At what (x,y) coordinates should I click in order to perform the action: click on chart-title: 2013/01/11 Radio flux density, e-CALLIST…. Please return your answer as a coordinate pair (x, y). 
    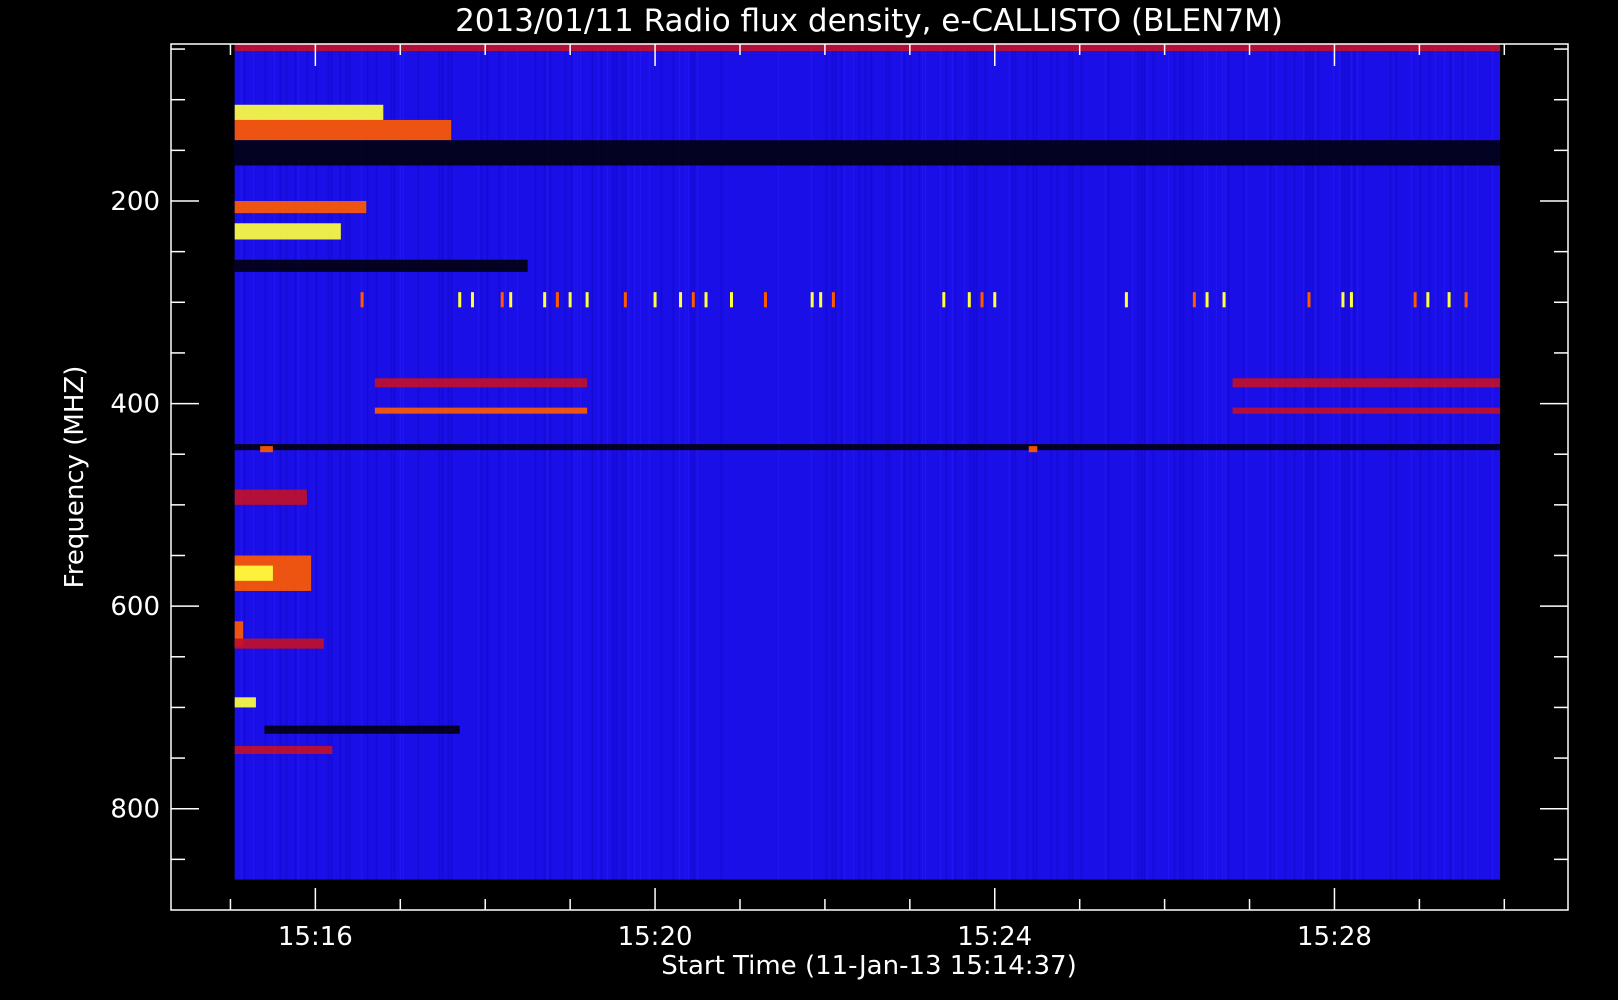
    Looking at the image, I should click on (869, 21).